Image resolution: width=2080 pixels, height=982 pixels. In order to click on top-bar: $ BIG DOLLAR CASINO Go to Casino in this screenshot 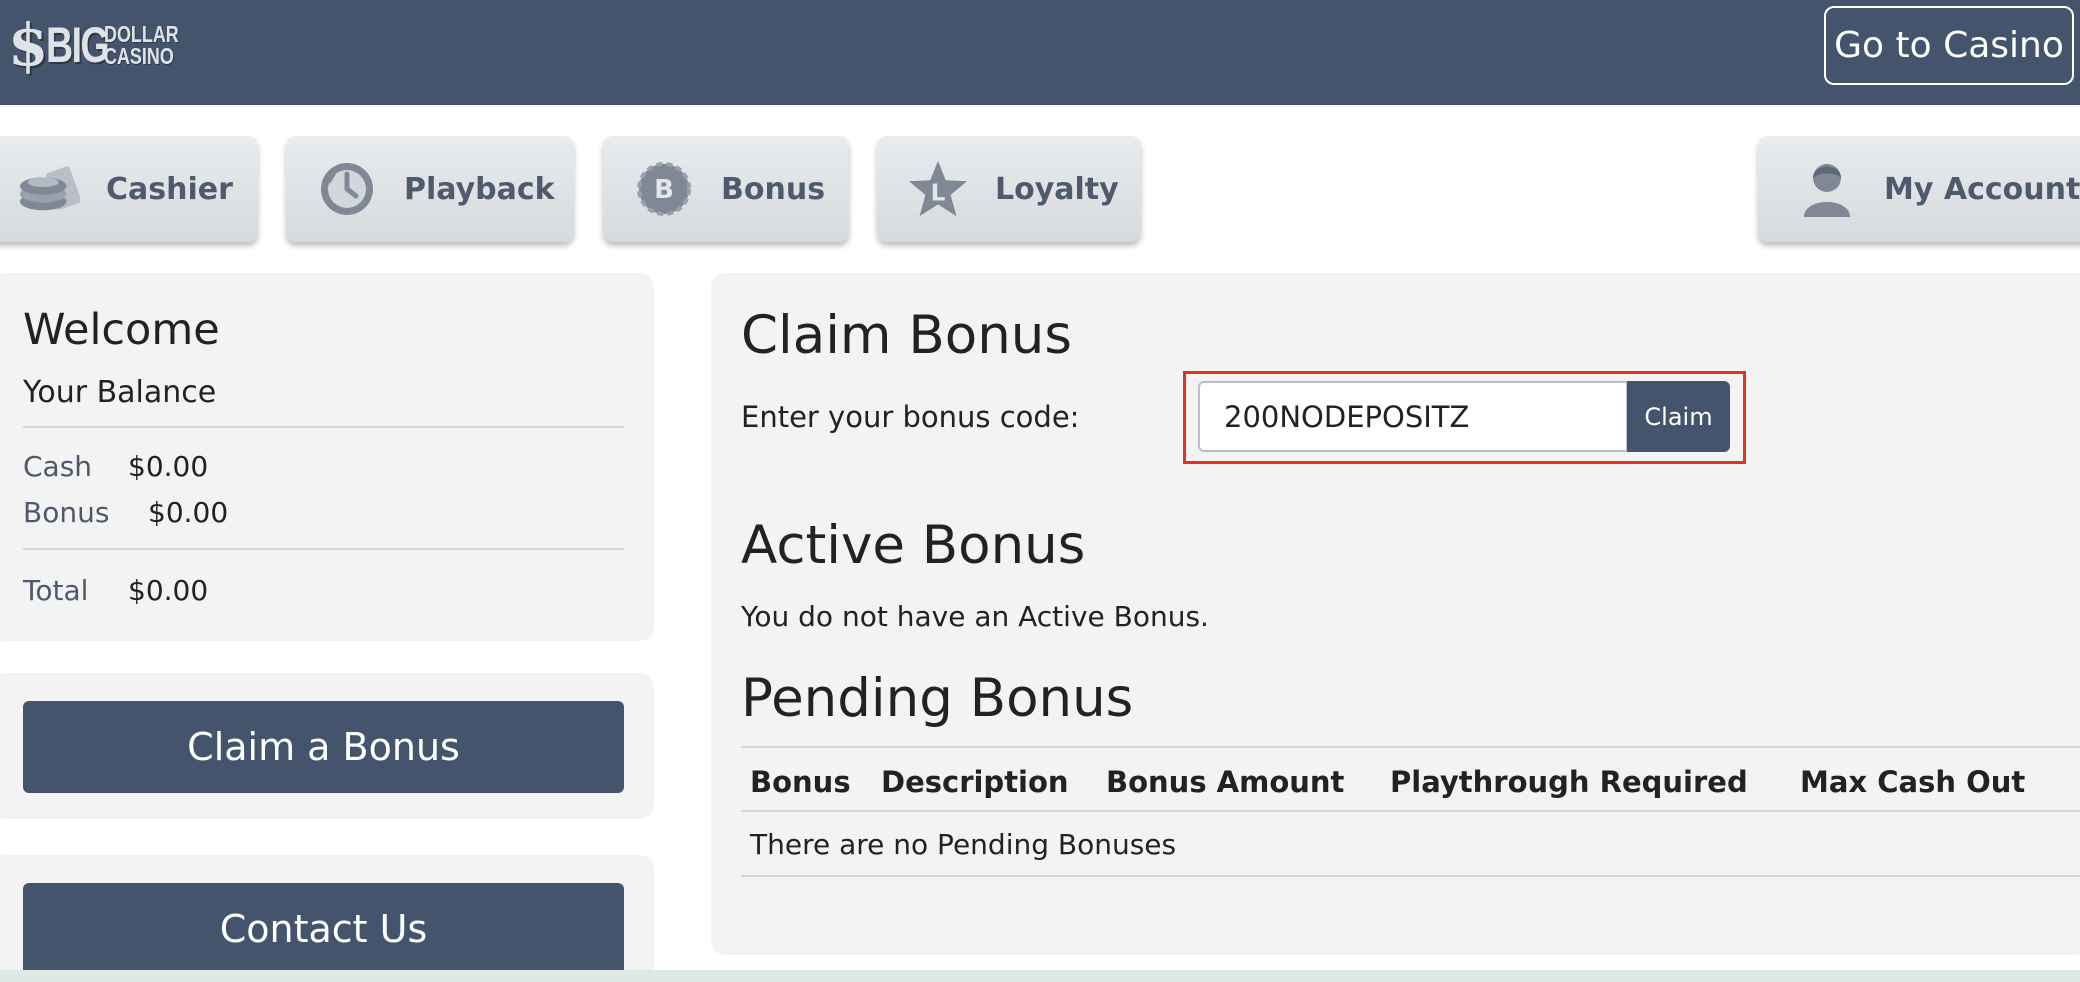, I will do `click(1040, 52)`.